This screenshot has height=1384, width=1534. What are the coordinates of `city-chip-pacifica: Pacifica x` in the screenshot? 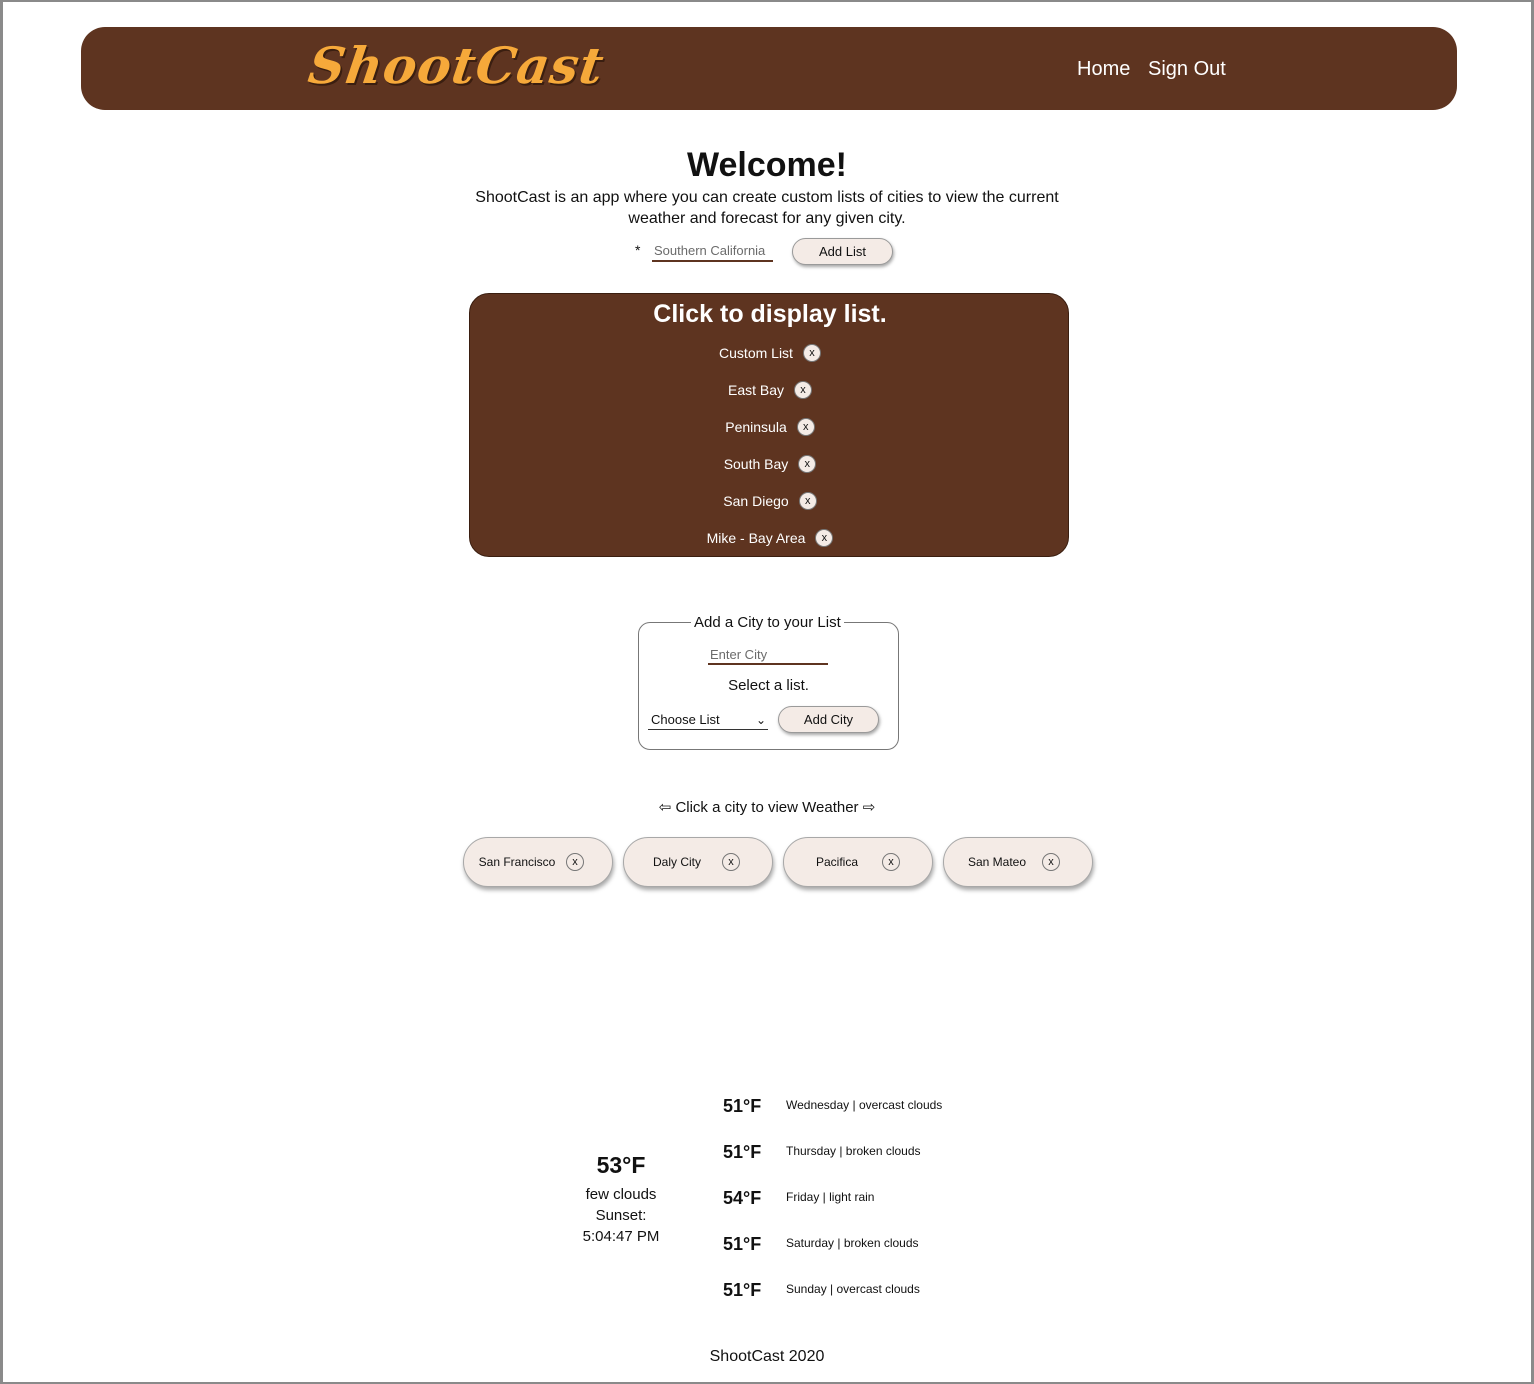 It's located at (858, 862).